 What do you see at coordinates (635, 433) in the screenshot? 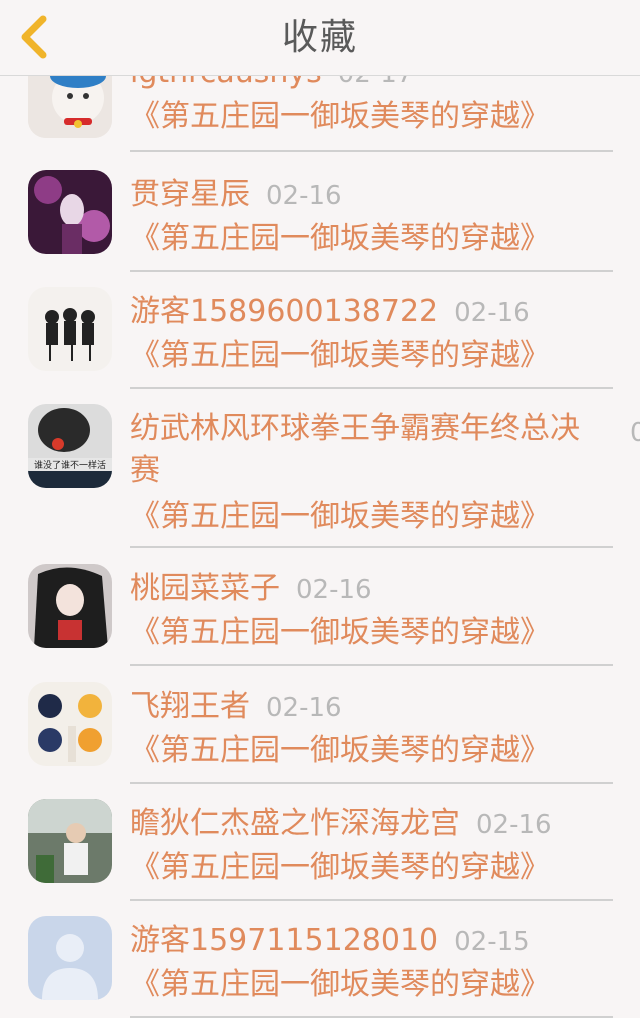
I see `item-date: 0` at bounding box center [635, 433].